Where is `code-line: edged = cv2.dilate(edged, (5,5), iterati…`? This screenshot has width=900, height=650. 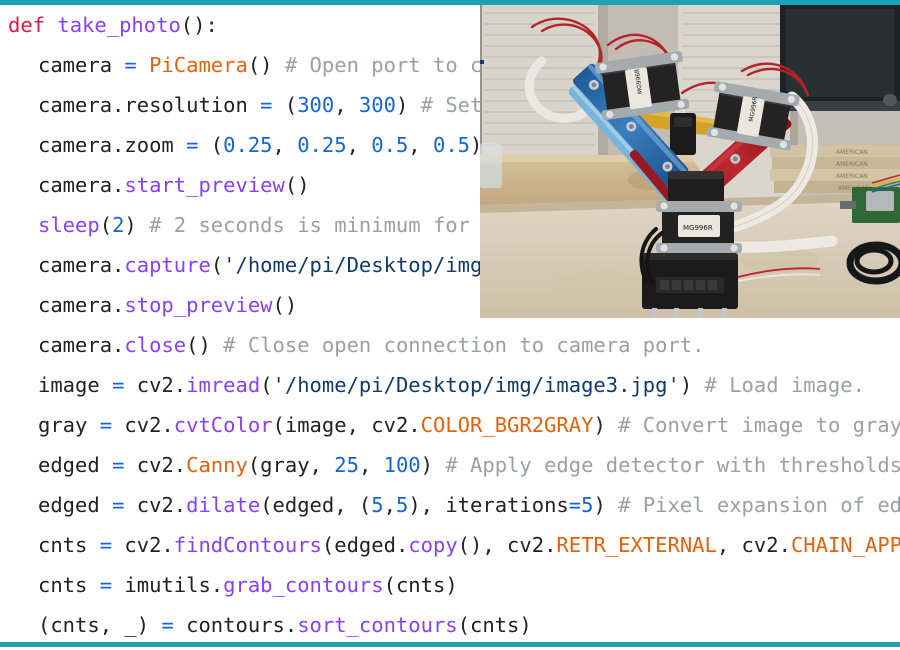
code-line: edged = cv2.dilate(edged, (5,5), iterati… is located at coordinates (450, 505).